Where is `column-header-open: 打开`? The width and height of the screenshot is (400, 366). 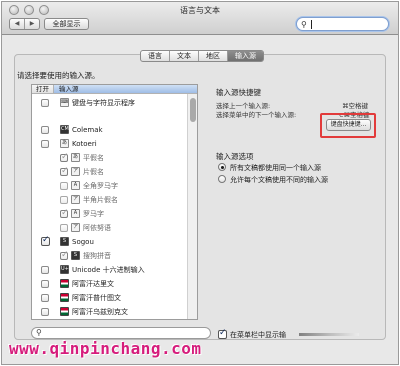
column-header-open: 打开 is located at coordinates (43, 89).